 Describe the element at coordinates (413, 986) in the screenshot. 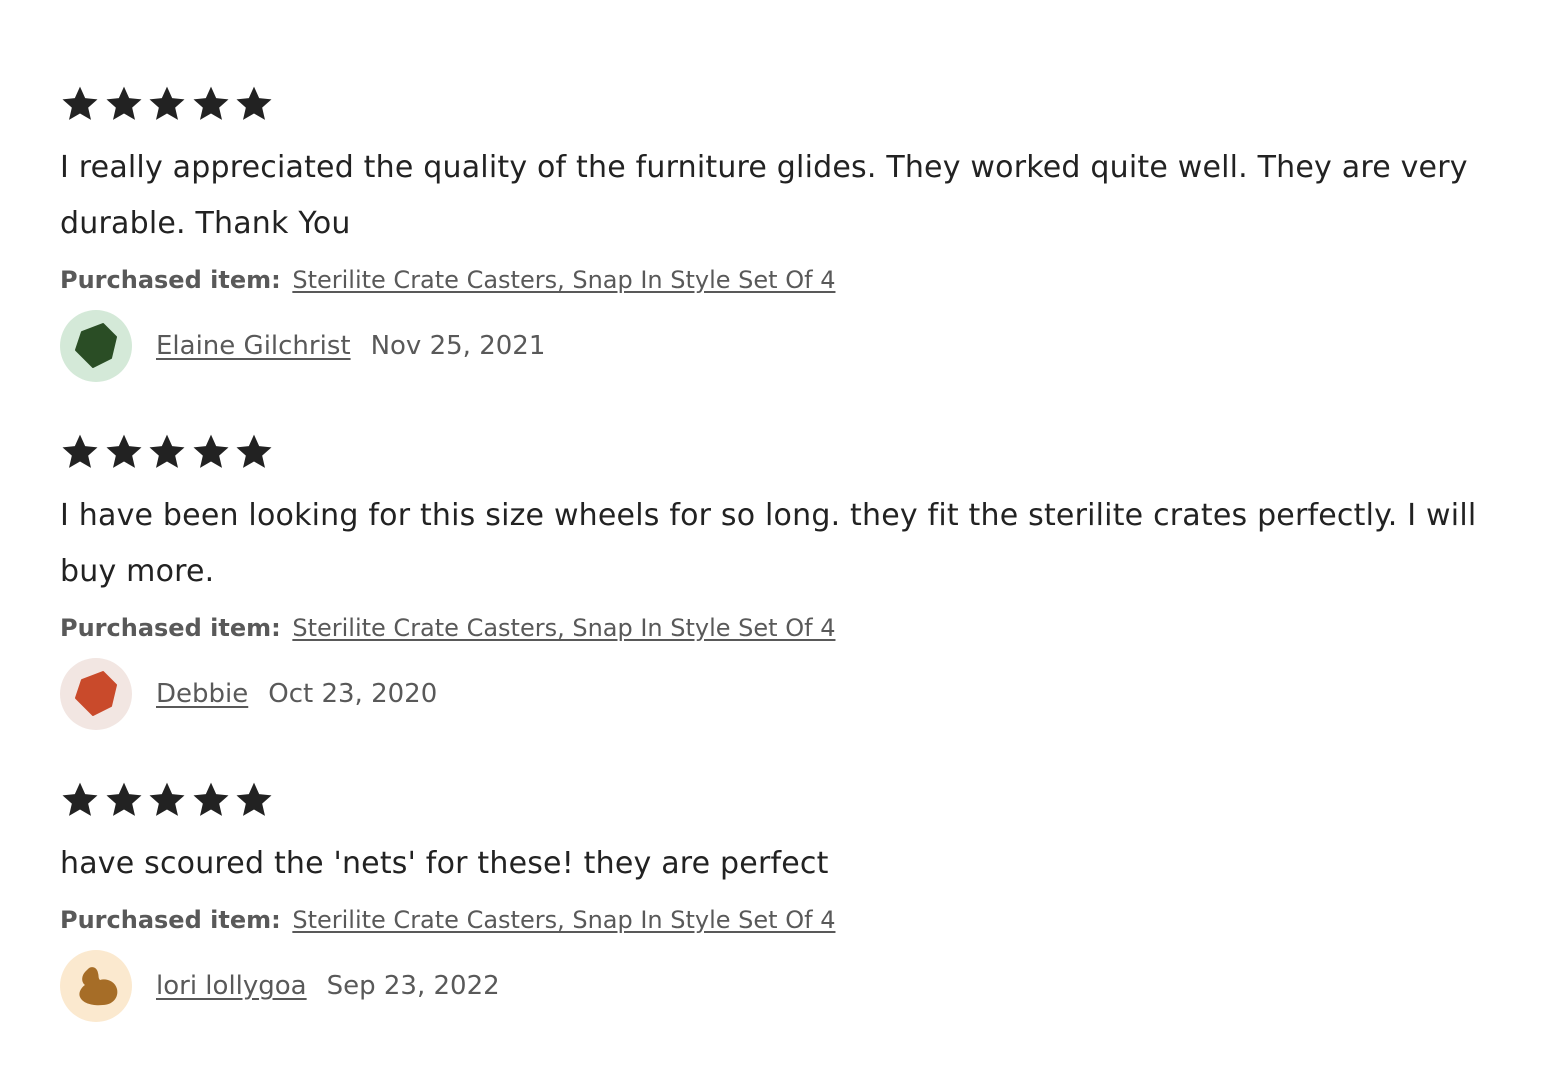

I see `review-date: Sep 23, 2022` at that location.